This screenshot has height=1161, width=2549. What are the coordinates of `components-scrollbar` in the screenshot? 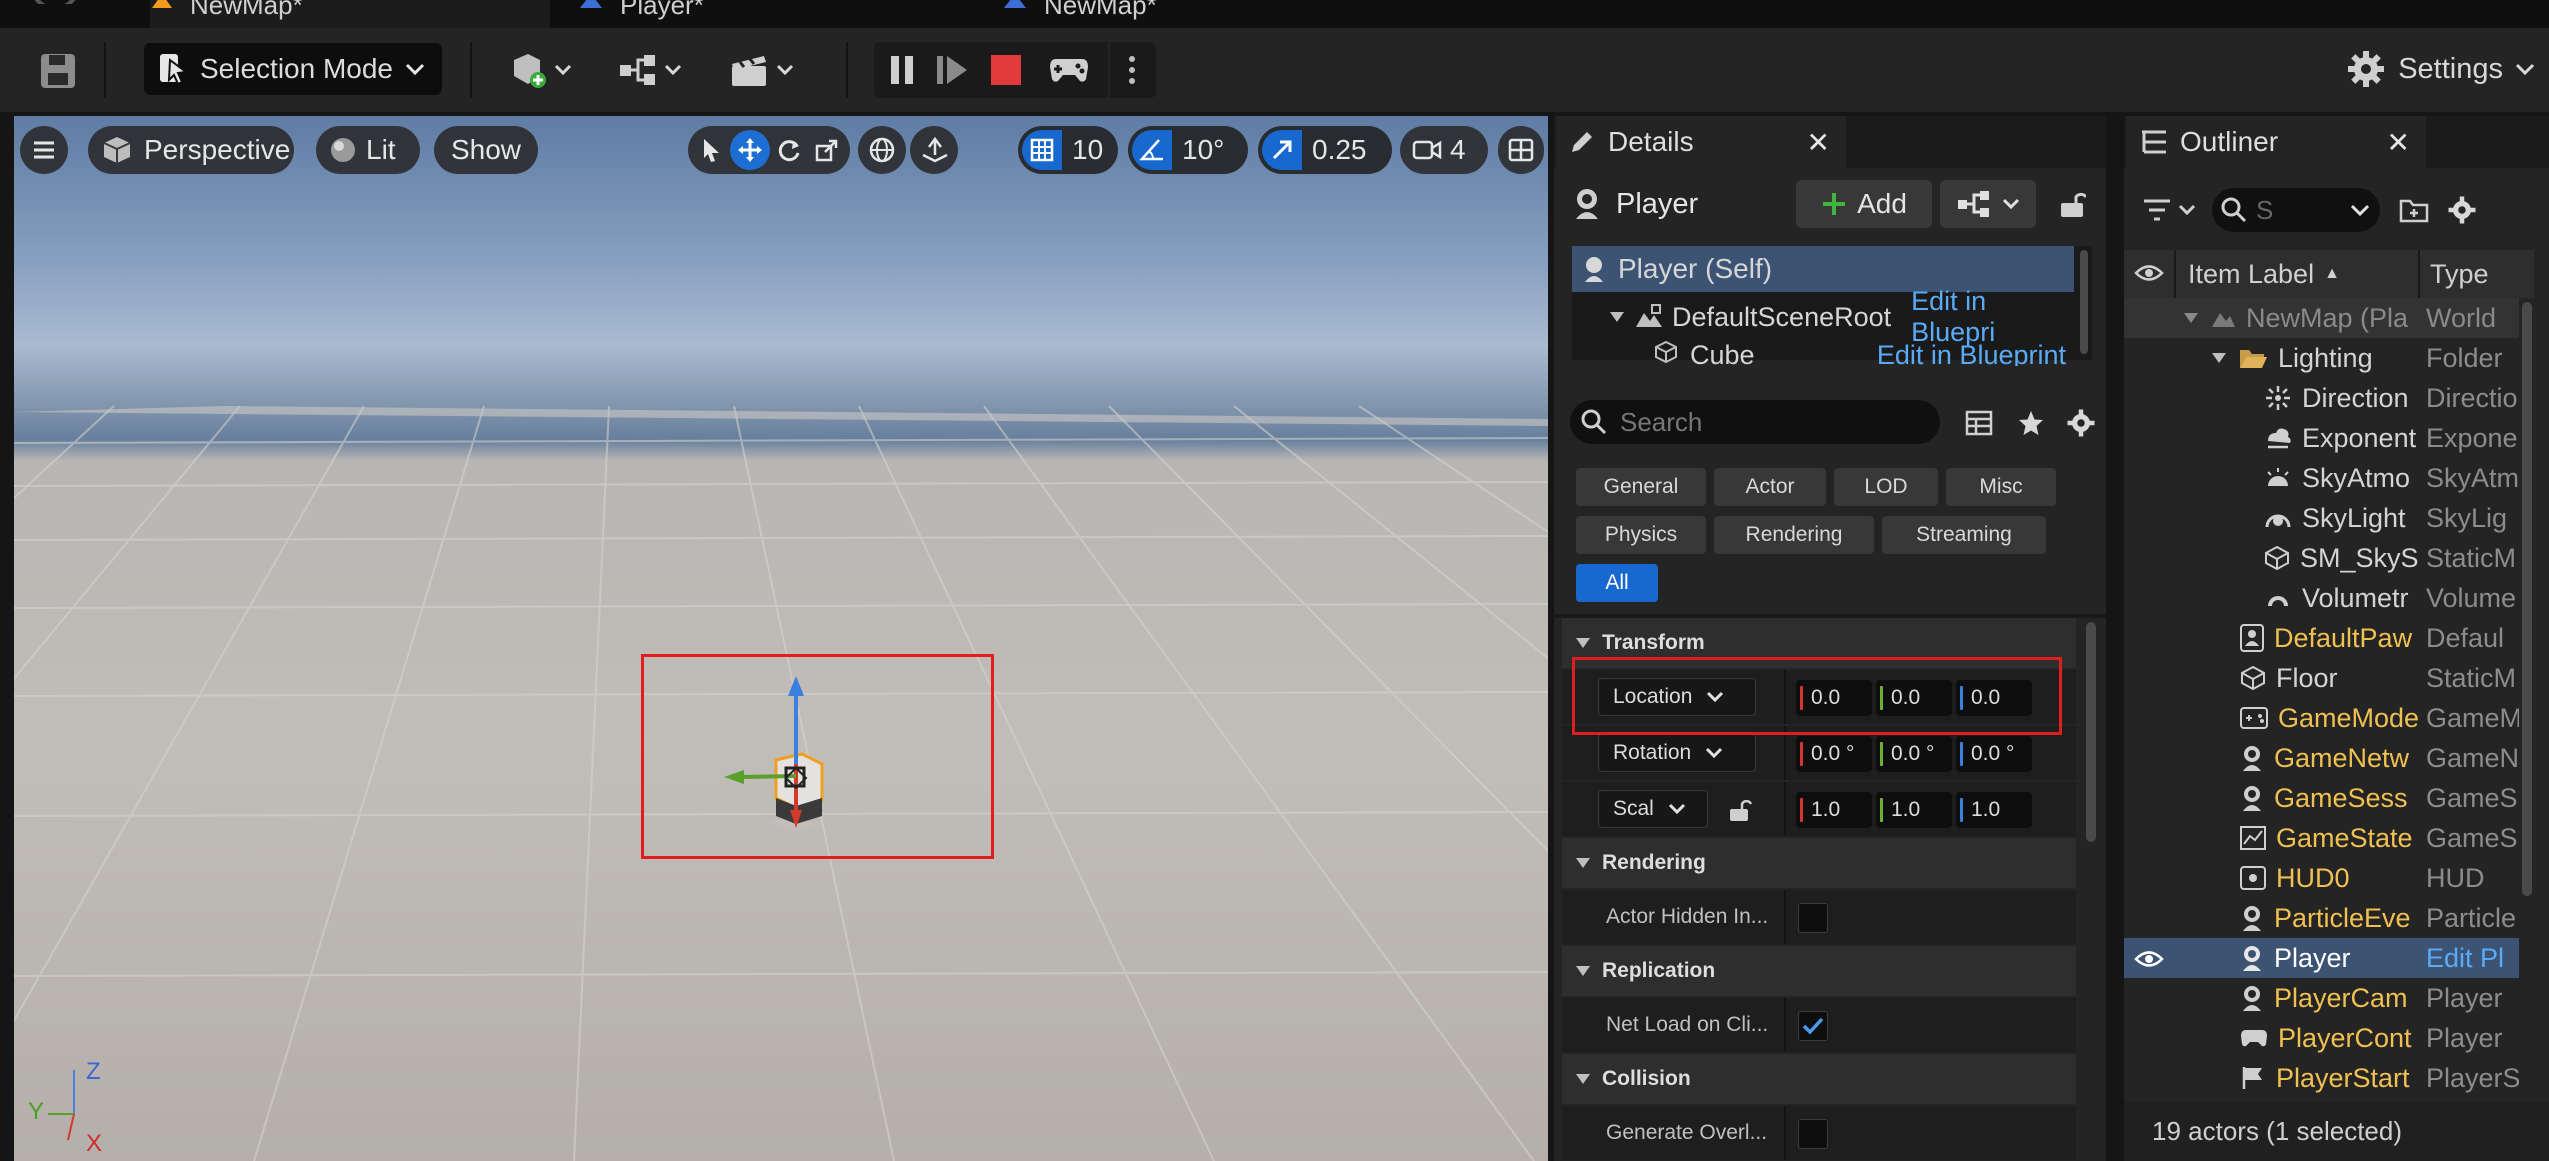 It's located at (2084, 302).